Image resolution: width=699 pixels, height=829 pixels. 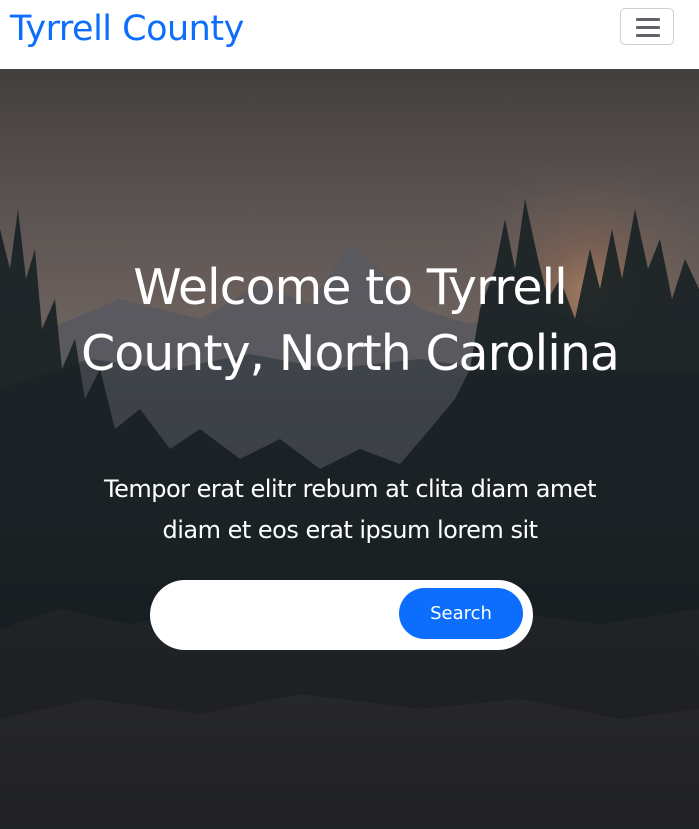 What do you see at coordinates (349, 34) in the screenshot?
I see `navbar: Tyrrell County` at bounding box center [349, 34].